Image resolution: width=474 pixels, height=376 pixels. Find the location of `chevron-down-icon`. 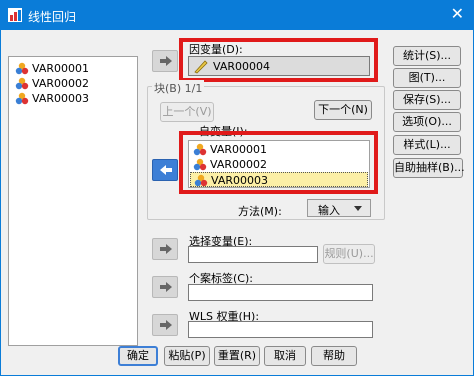

chevron-down-icon is located at coordinates (358, 208).